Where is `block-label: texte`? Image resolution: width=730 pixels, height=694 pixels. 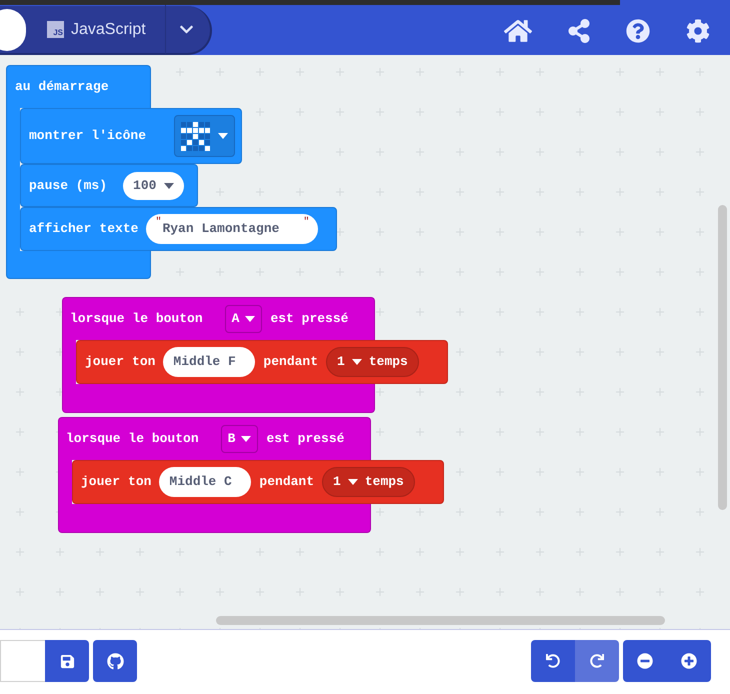 block-label: texte is located at coordinates (118, 229).